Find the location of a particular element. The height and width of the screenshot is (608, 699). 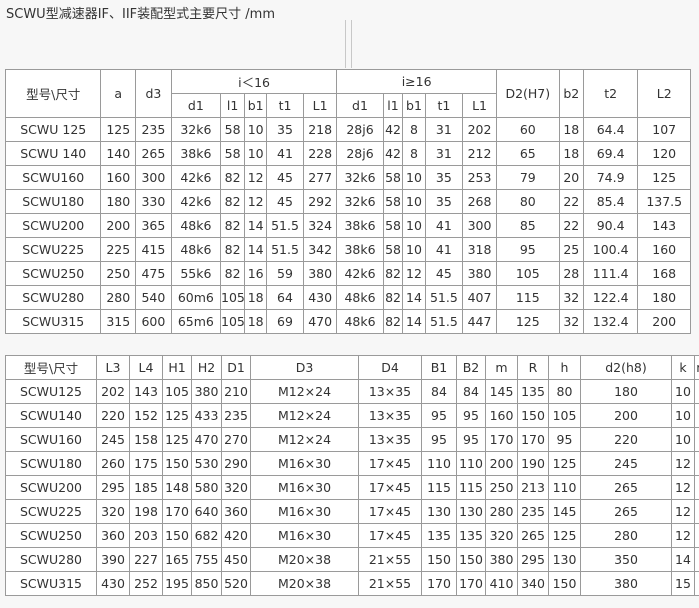

table-cell: 31 is located at coordinates (444, 153).